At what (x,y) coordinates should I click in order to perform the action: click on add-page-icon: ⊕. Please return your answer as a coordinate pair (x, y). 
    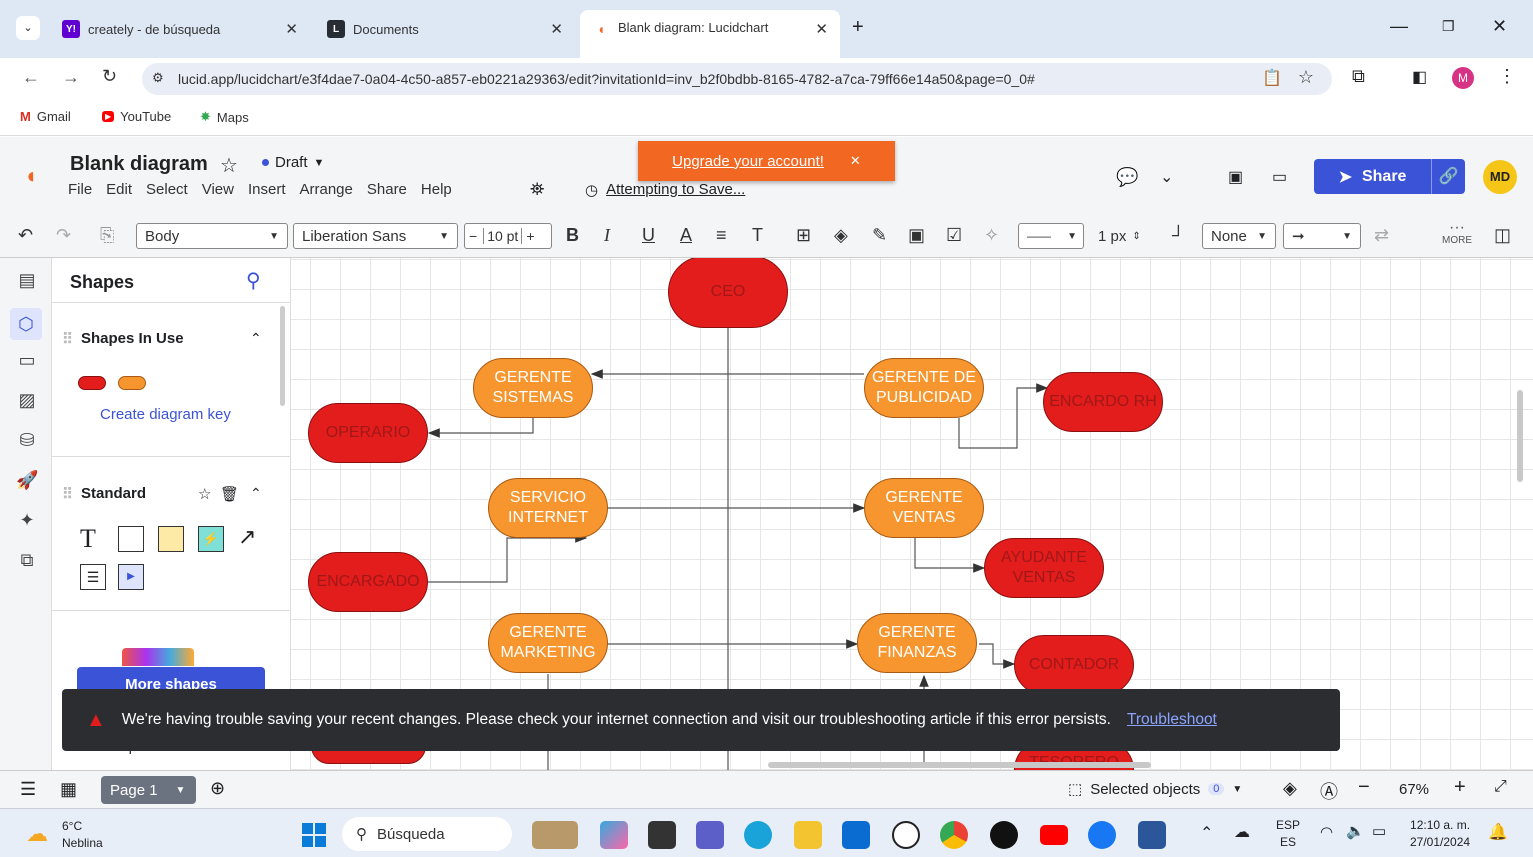
    Looking at the image, I should click on (217, 788).